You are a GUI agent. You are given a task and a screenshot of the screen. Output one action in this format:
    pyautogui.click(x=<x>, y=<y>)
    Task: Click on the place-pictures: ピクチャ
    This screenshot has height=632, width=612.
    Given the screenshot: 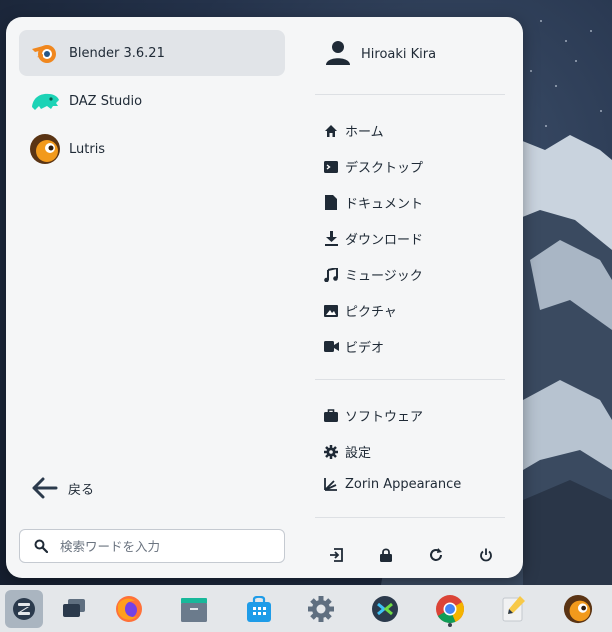 What is the action you would take?
    pyautogui.click(x=360, y=310)
    